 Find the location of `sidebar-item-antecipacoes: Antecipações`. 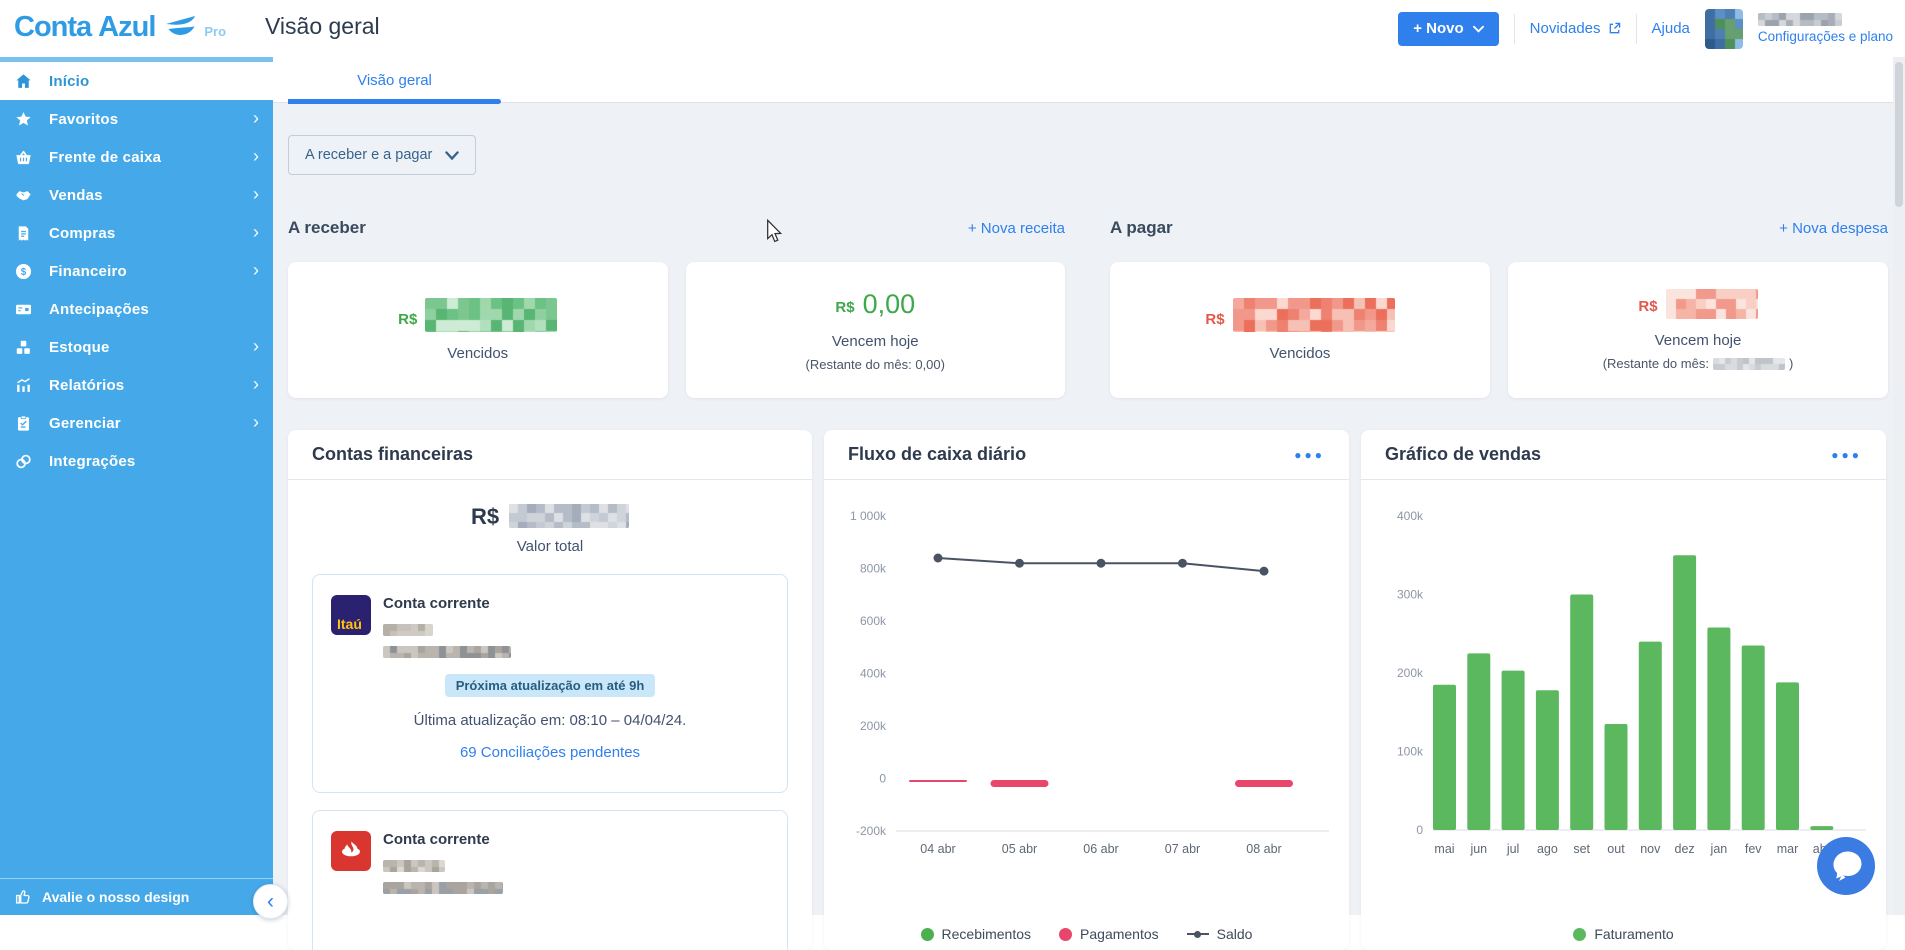

sidebar-item-antecipacoes: Antecipações is located at coordinates (136, 309).